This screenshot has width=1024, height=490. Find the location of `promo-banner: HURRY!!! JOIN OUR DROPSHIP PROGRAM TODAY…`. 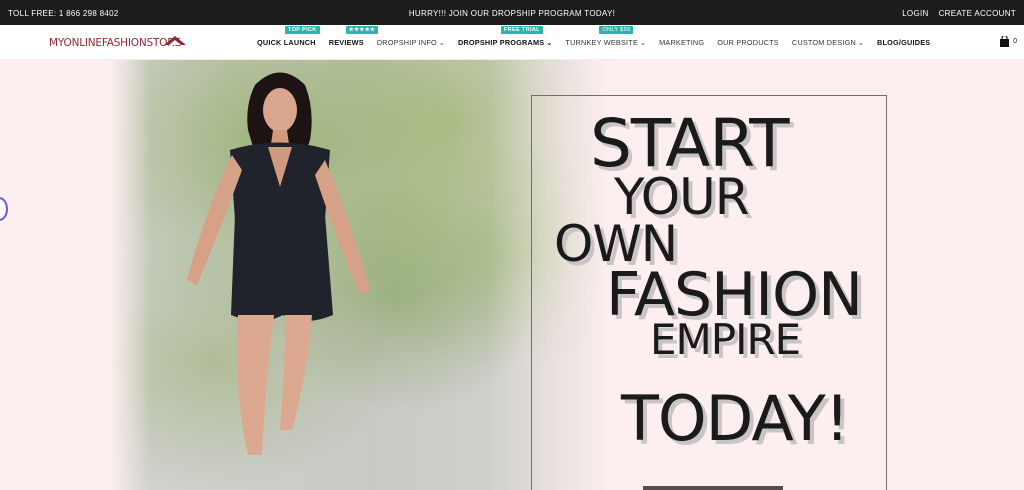

promo-banner: HURRY!!! JOIN OUR DROPSHIP PROGRAM TODAY… is located at coordinates (512, 13).